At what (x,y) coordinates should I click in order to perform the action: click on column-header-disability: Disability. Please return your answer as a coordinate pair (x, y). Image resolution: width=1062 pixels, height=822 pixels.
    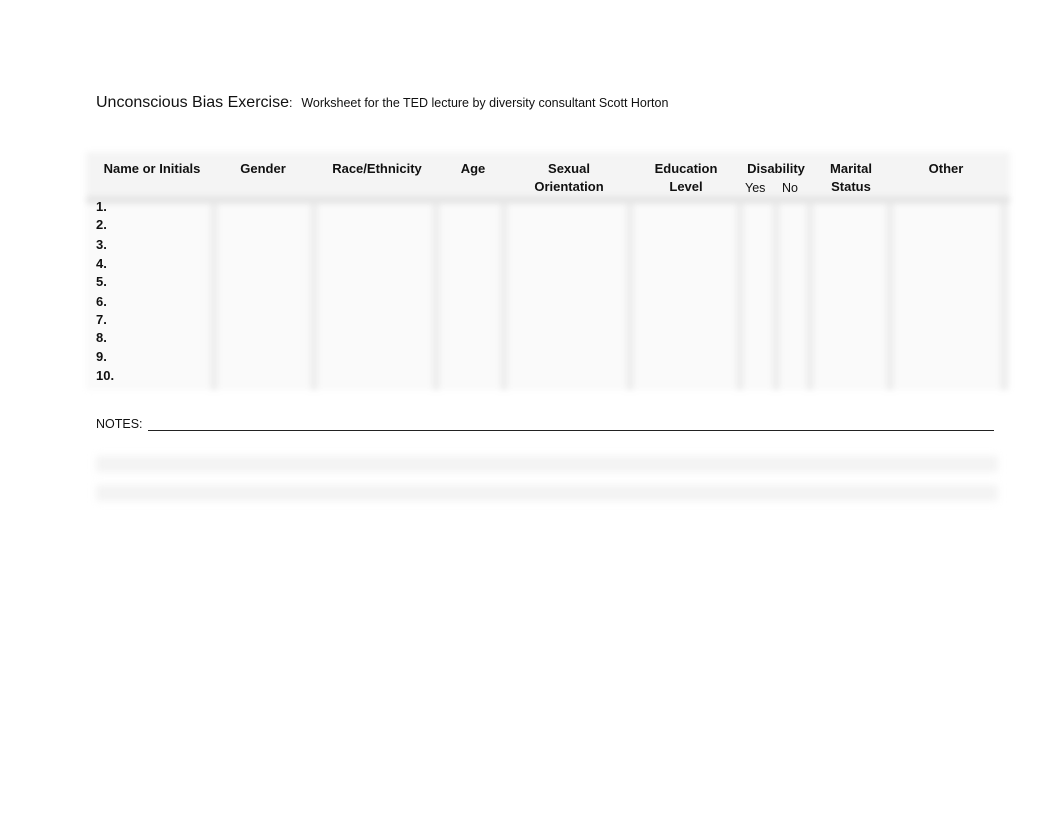
    Looking at the image, I should click on (776, 168).